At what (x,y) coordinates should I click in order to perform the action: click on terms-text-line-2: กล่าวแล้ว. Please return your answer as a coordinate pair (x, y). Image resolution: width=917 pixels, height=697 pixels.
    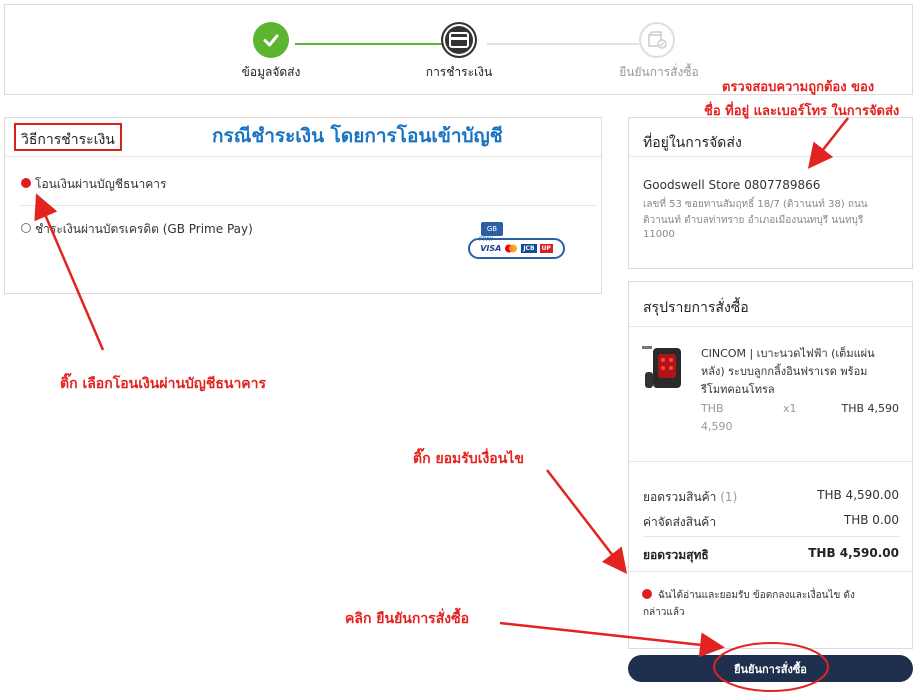
    Looking at the image, I should click on (664, 612).